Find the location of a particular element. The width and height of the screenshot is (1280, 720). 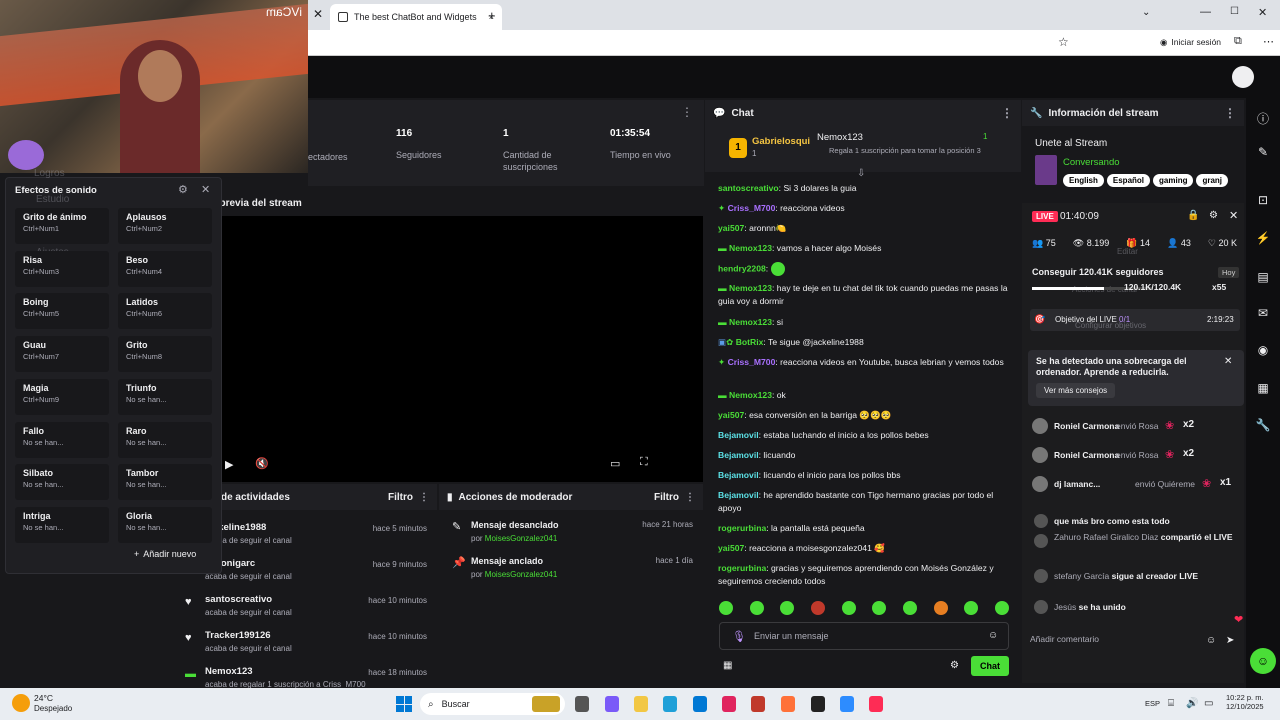

activity-menu-icon: ⋮ is located at coordinates (424, 497).